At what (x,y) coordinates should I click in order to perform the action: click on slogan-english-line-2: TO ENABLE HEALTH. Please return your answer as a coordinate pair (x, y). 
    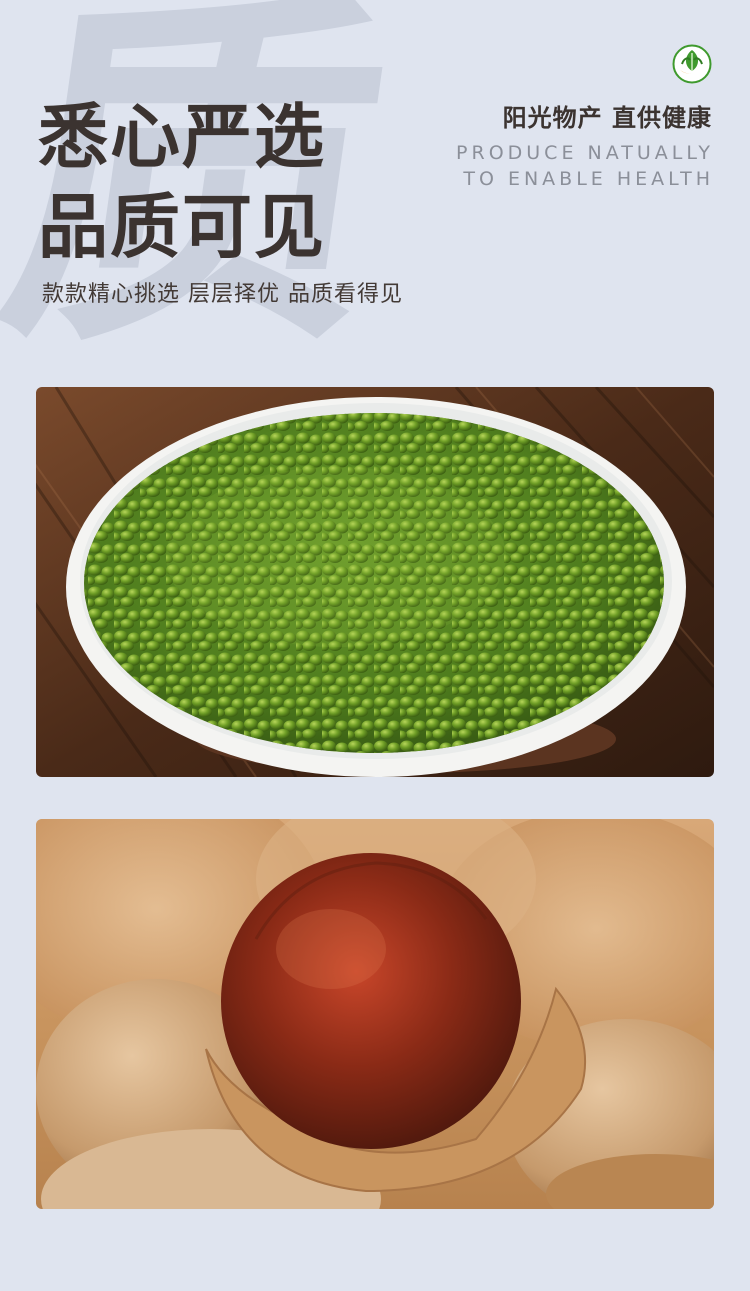
    Looking at the image, I should click on (588, 179).